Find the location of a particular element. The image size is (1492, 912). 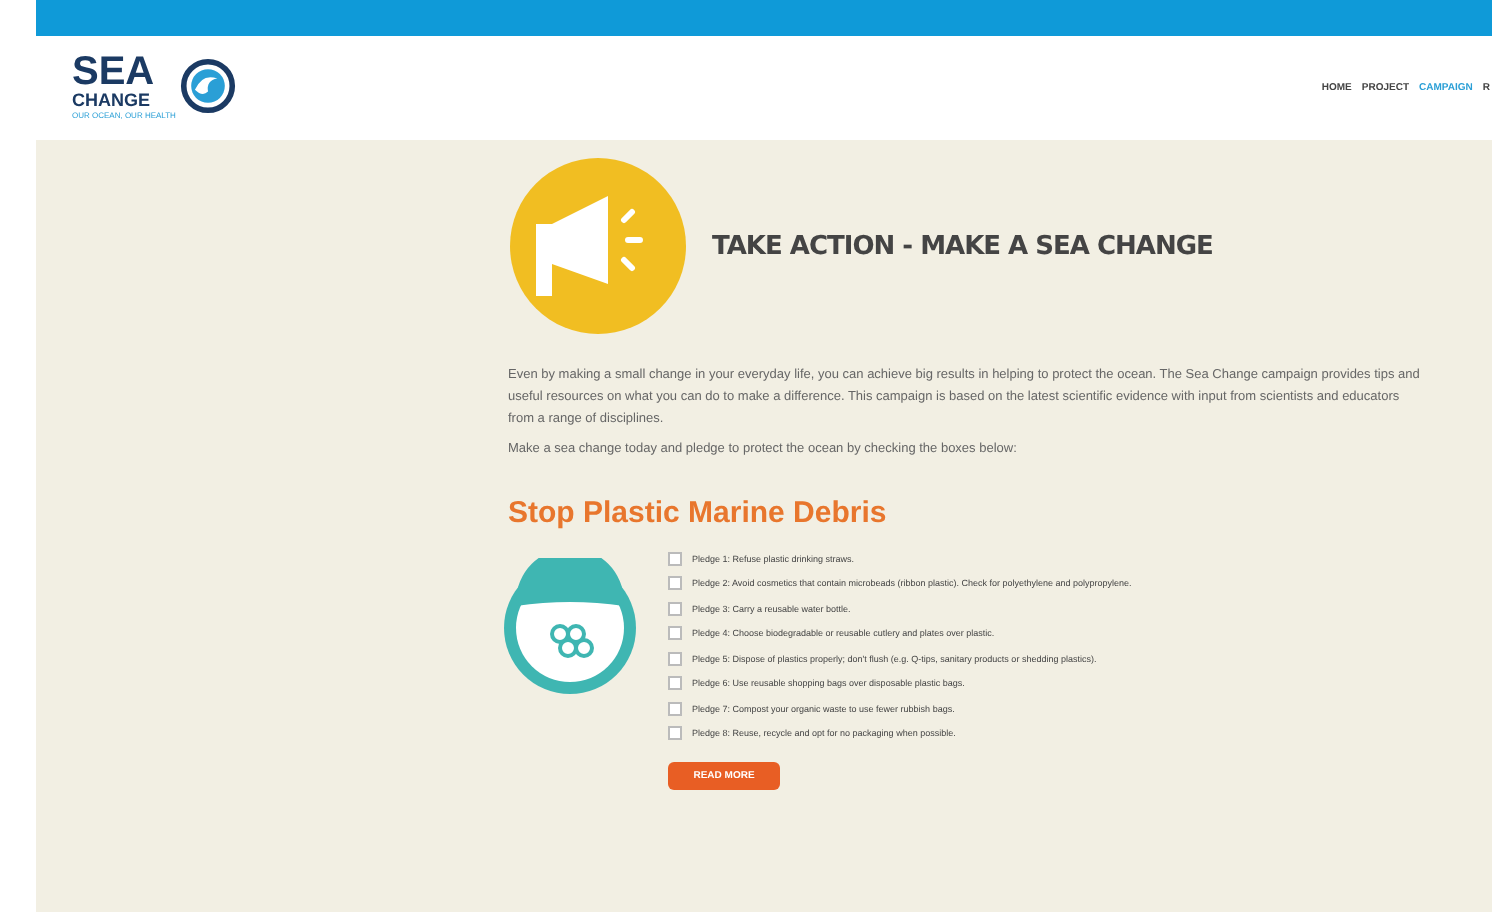

megaphone-icon is located at coordinates (598, 246).